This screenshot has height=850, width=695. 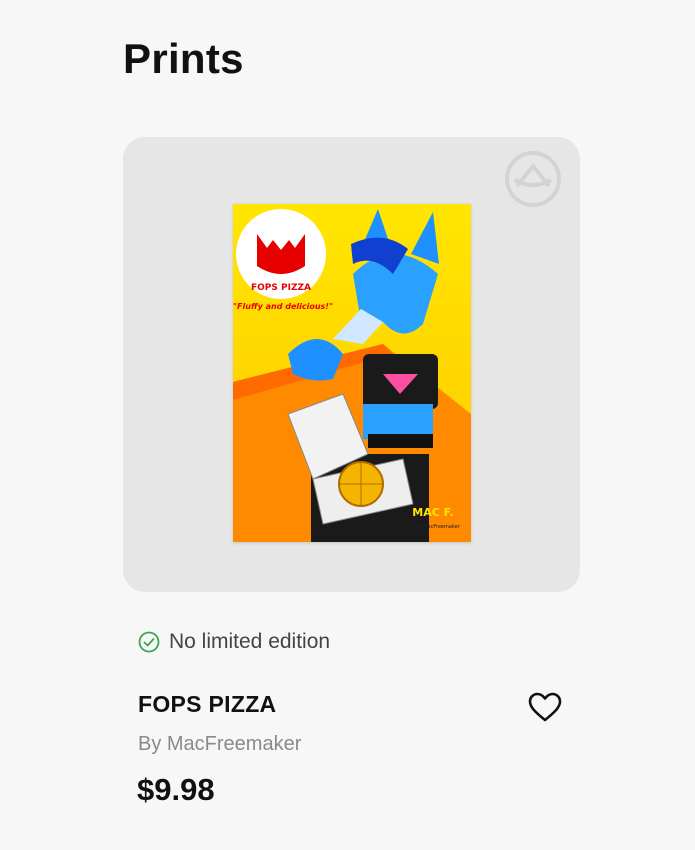 What do you see at coordinates (439, 527) in the screenshot?
I see `artwork-signature-handle: @MacFreemaker` at bounding box center [439, 527].